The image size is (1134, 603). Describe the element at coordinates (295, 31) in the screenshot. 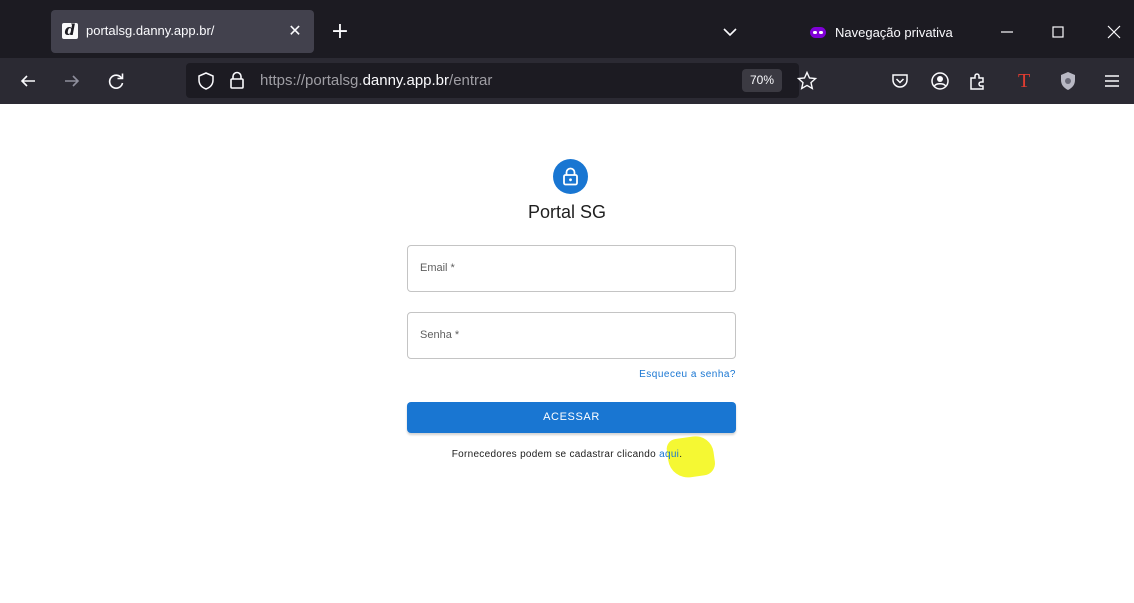

I see `close-tab-icon: ✕` at that location.